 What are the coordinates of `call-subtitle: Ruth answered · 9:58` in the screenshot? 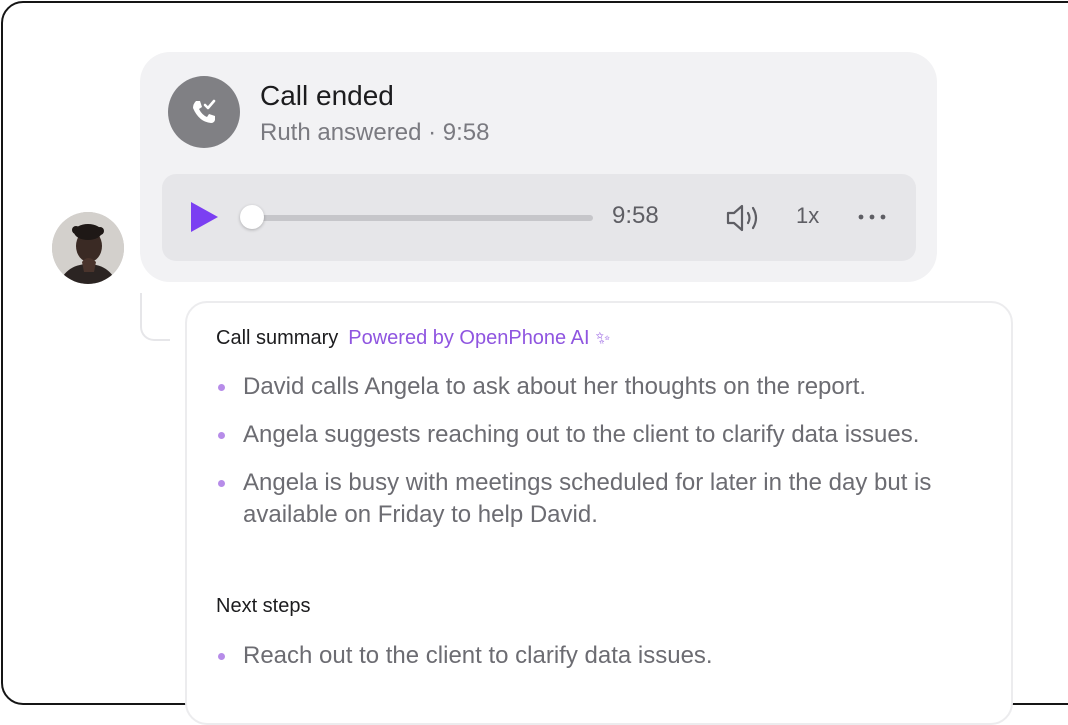 It's located at (375, 132).